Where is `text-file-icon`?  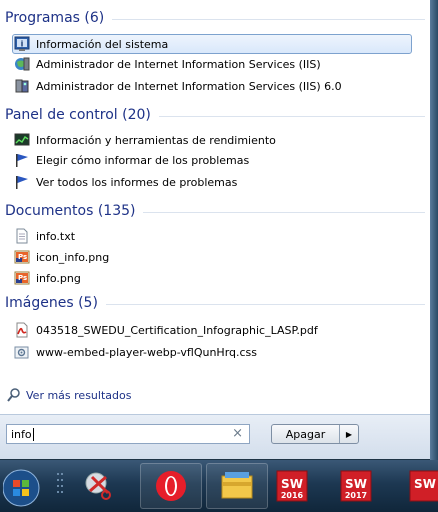 text-file-icon is located at coordinates (22, 236).